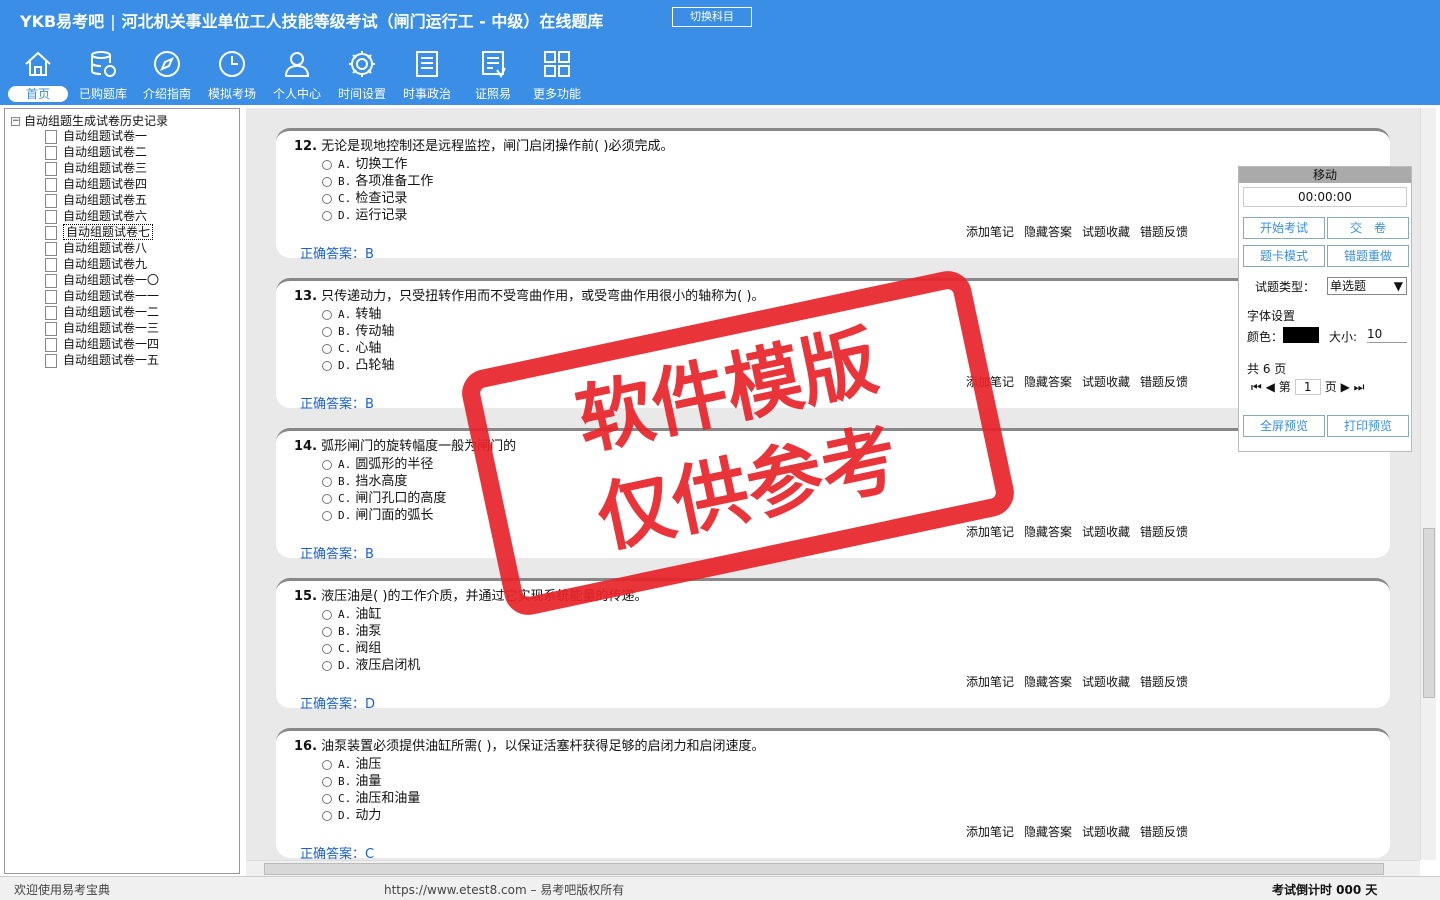  What do you see at coordinates (167, 76) in the screenshot?
I see `nav-guide: 介绍指南` at bounding box center [167, 76].